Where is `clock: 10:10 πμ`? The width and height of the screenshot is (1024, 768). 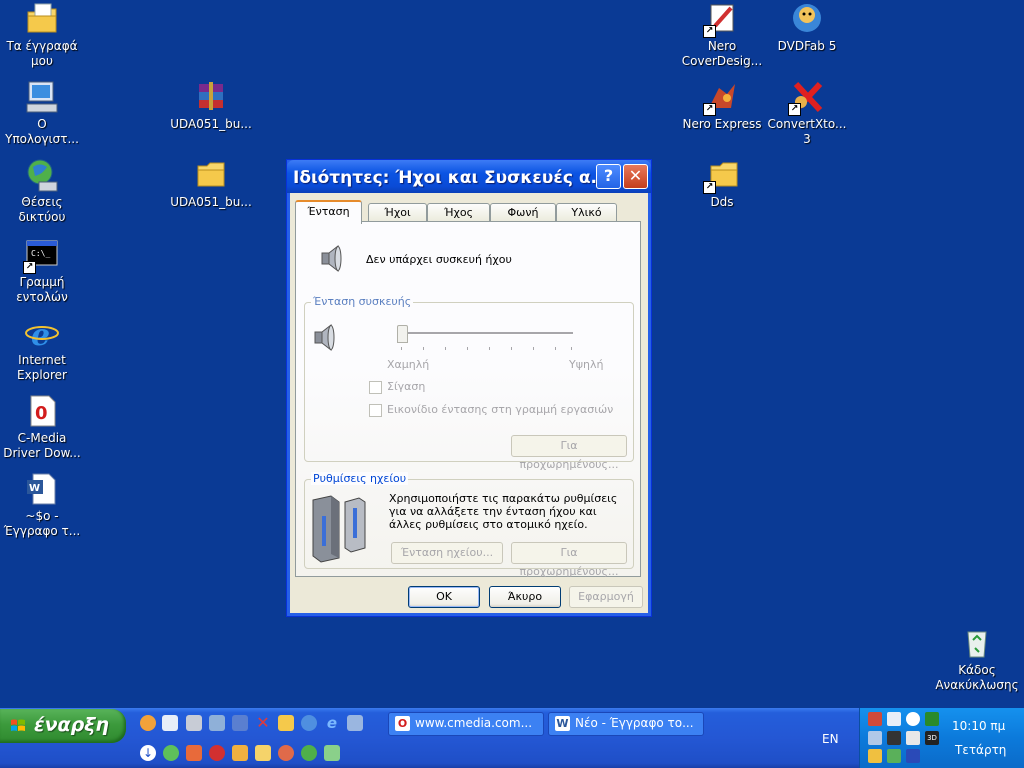
clock: 10:10 πμ is located at coordinates (978, 726).